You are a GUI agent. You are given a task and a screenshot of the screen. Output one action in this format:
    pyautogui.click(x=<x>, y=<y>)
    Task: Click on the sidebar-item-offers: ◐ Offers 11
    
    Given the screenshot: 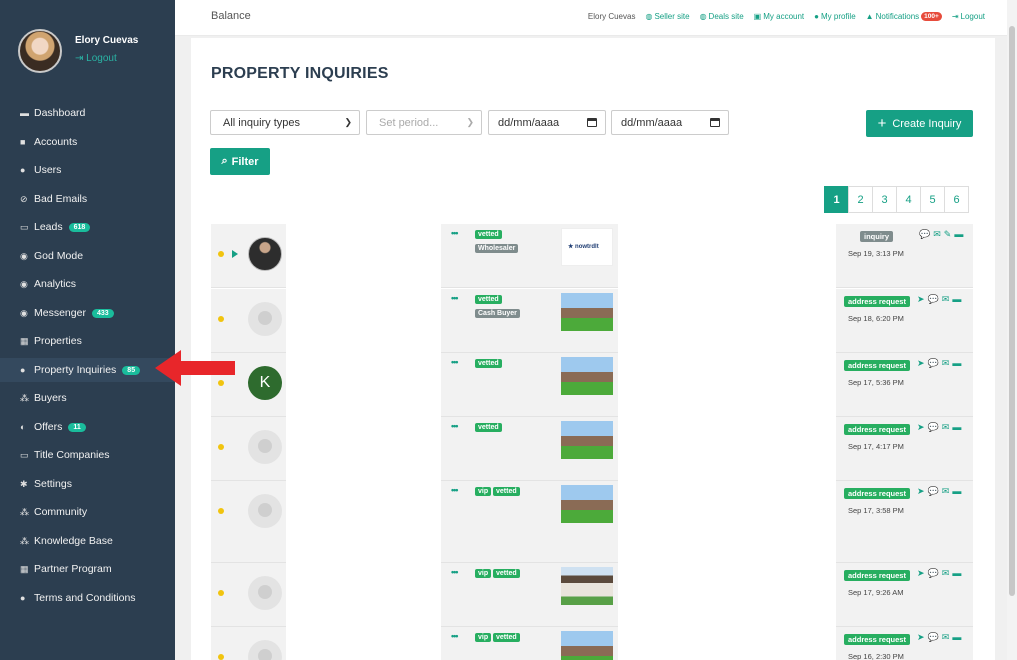 What is the action you would take?
    pyautogui.click(x=87, y=427)
    